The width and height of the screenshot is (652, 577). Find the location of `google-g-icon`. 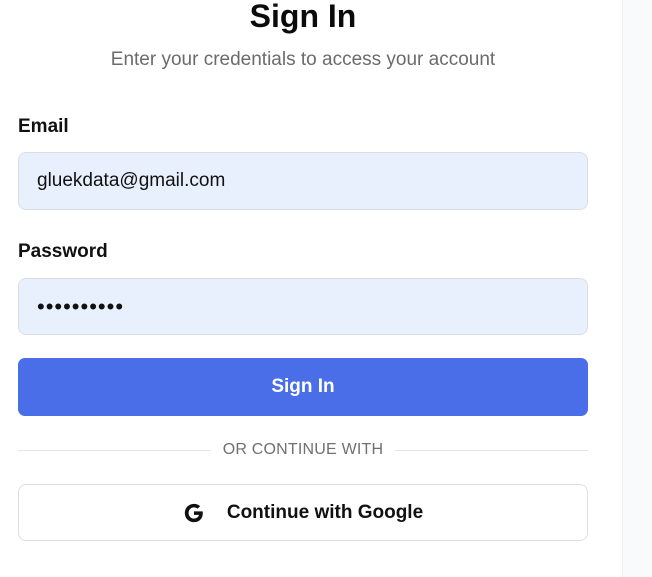

google-g-icon is located at coordinates (194, 513).